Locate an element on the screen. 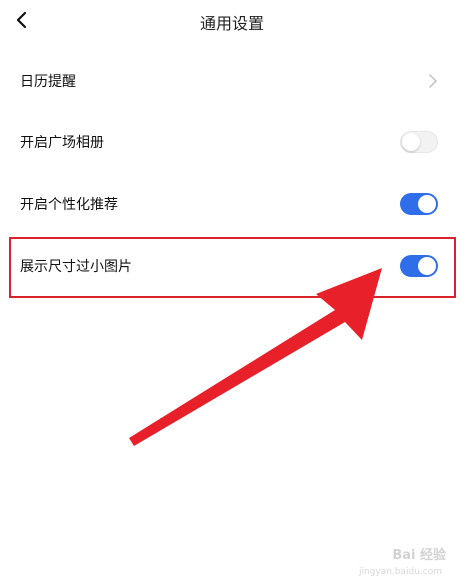 Image resolution: width=464 pixels, height=587 pixels. personalized-recommendation-toggle is located at coordinates (419, 204).